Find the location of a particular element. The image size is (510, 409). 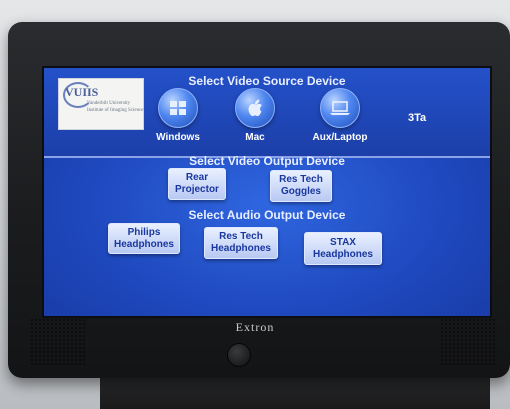

audio-output-label-line1: Res Tech is located at coordinates (241, 236).